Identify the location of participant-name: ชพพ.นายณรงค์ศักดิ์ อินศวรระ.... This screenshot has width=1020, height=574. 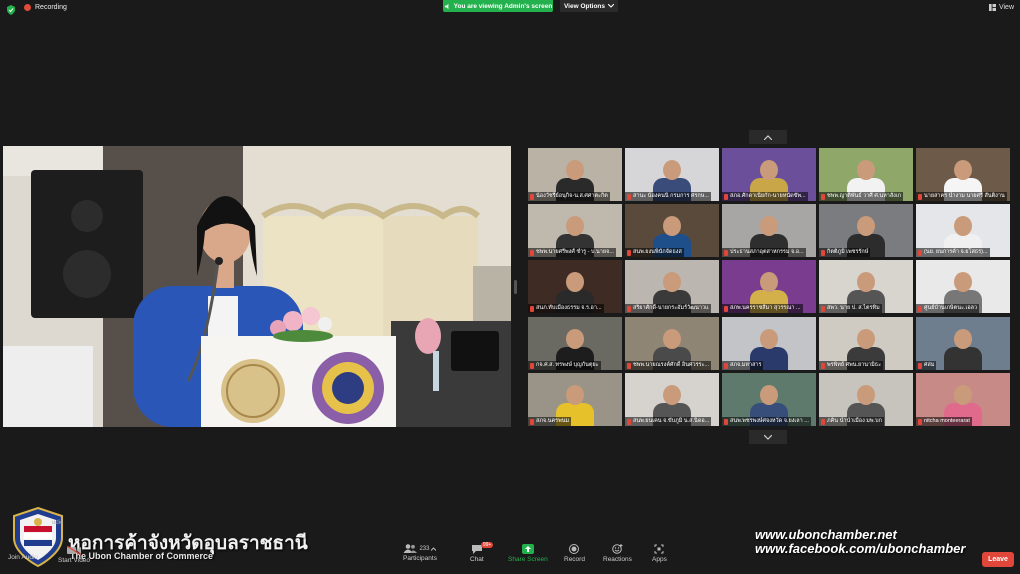
(668, 365).